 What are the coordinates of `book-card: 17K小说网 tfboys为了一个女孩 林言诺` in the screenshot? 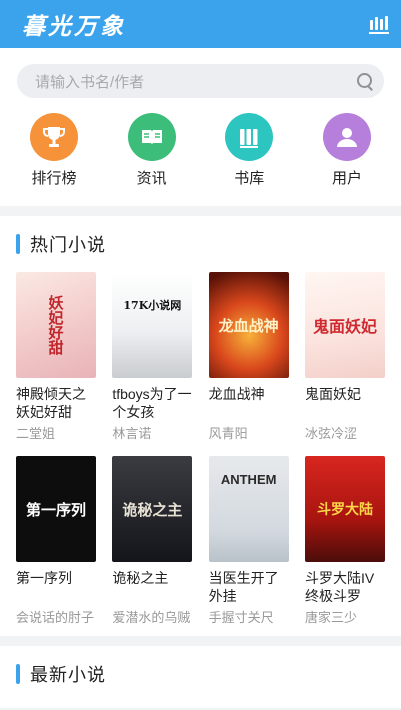 It's located at (152, 357).